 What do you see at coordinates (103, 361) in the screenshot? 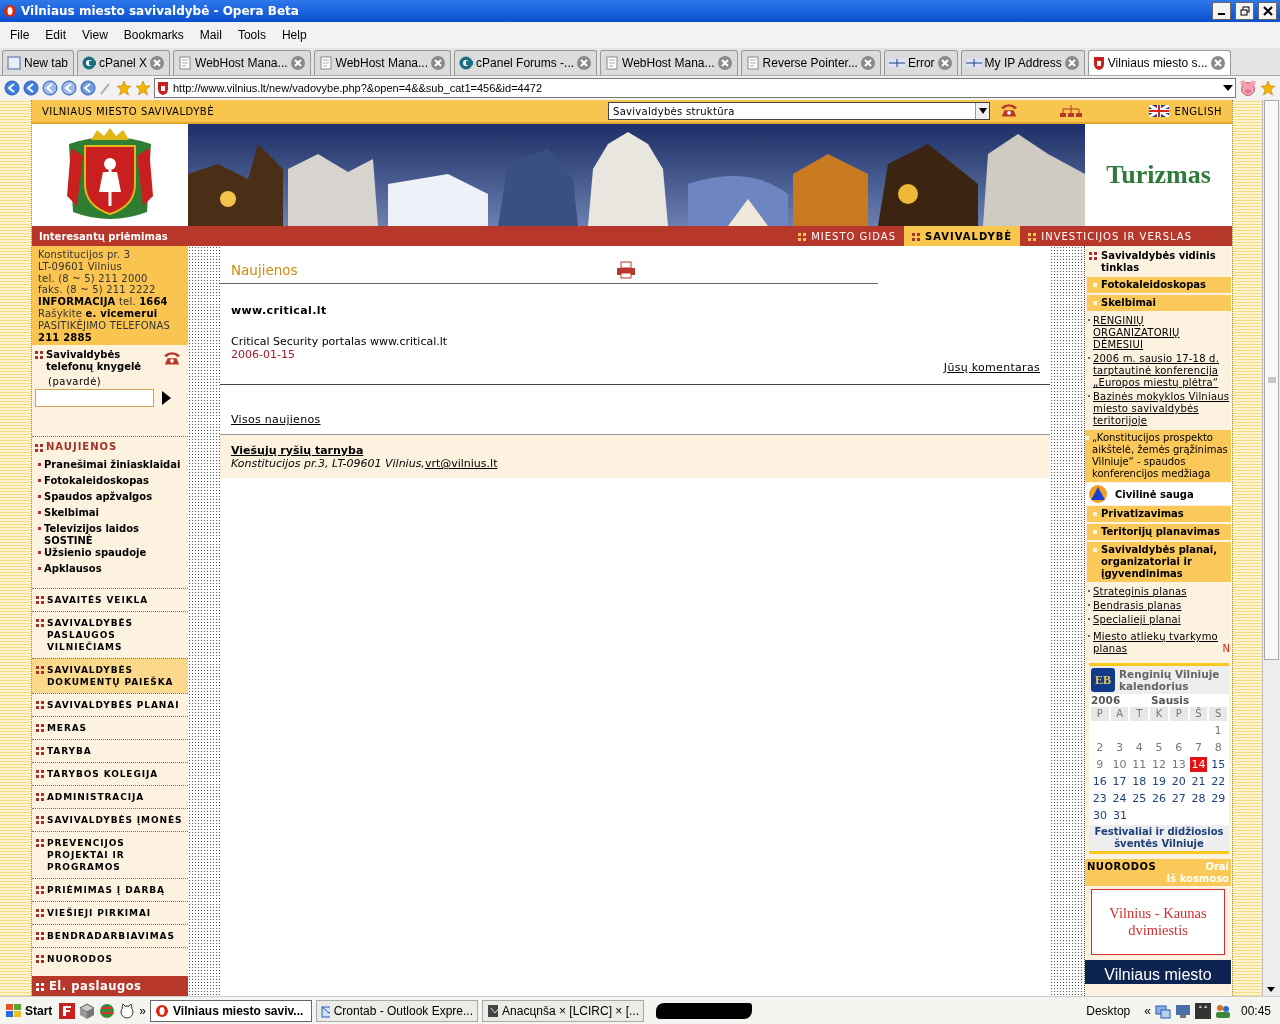
I see `phonebook-title: Savivaldybės telefonų knygelė` at bounding box center [103, 361].